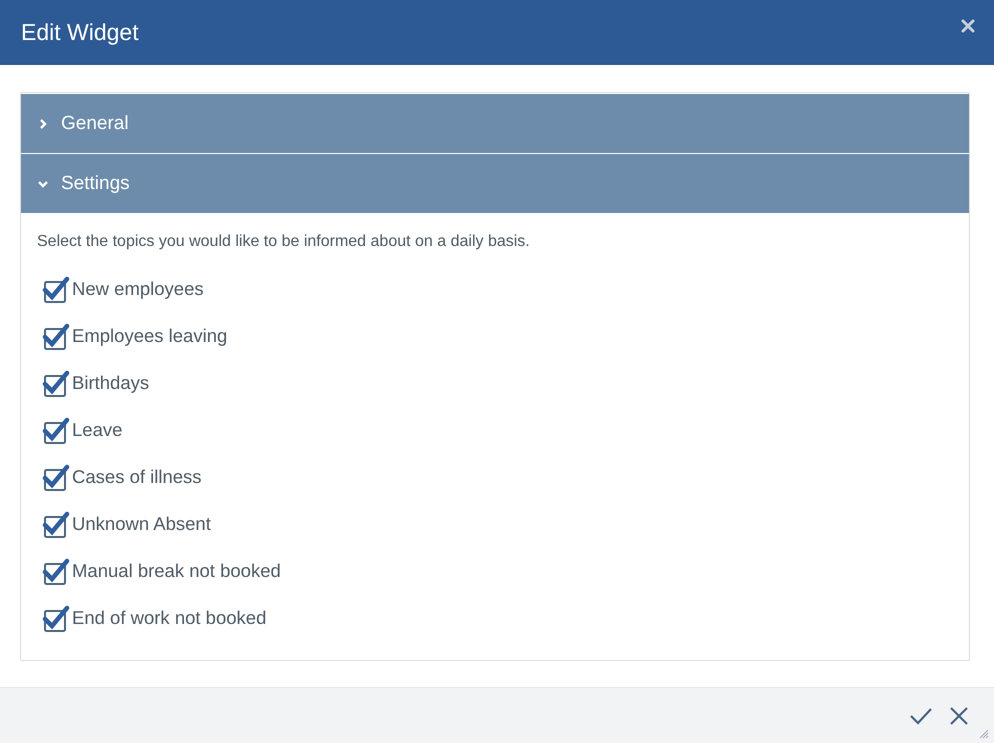 The width and height of the screenshot is (994, 743). Describe the element at coordinates (169, 617) in the screenshot. I see `checkbox-label: End of work not booked` at that location.